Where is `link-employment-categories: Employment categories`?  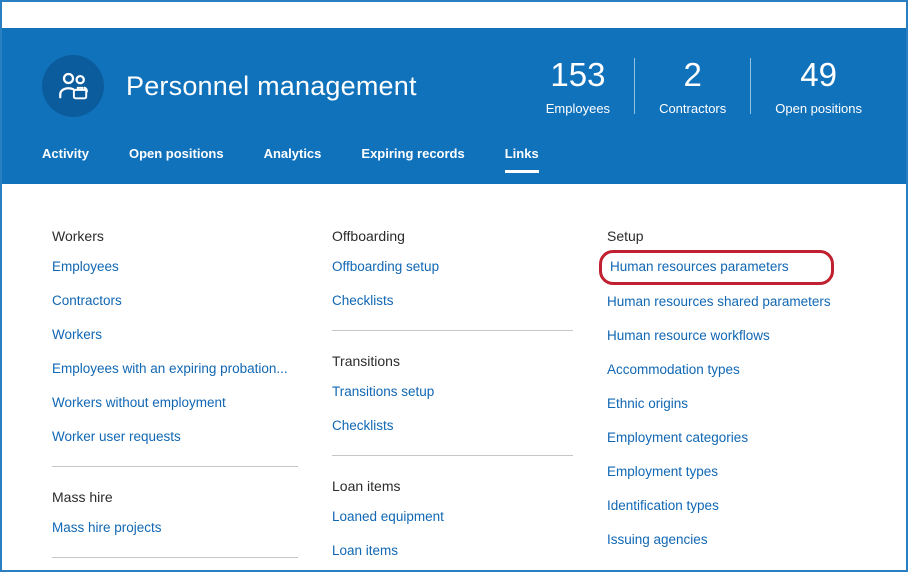
link-employment-categories: Employment categories is located at coordinates (746, 438).